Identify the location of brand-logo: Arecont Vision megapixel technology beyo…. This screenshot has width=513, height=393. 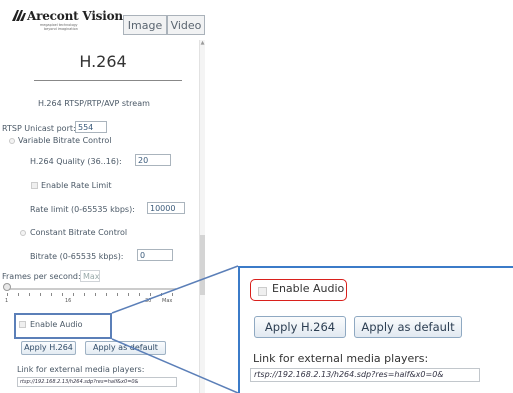
(67, 23).